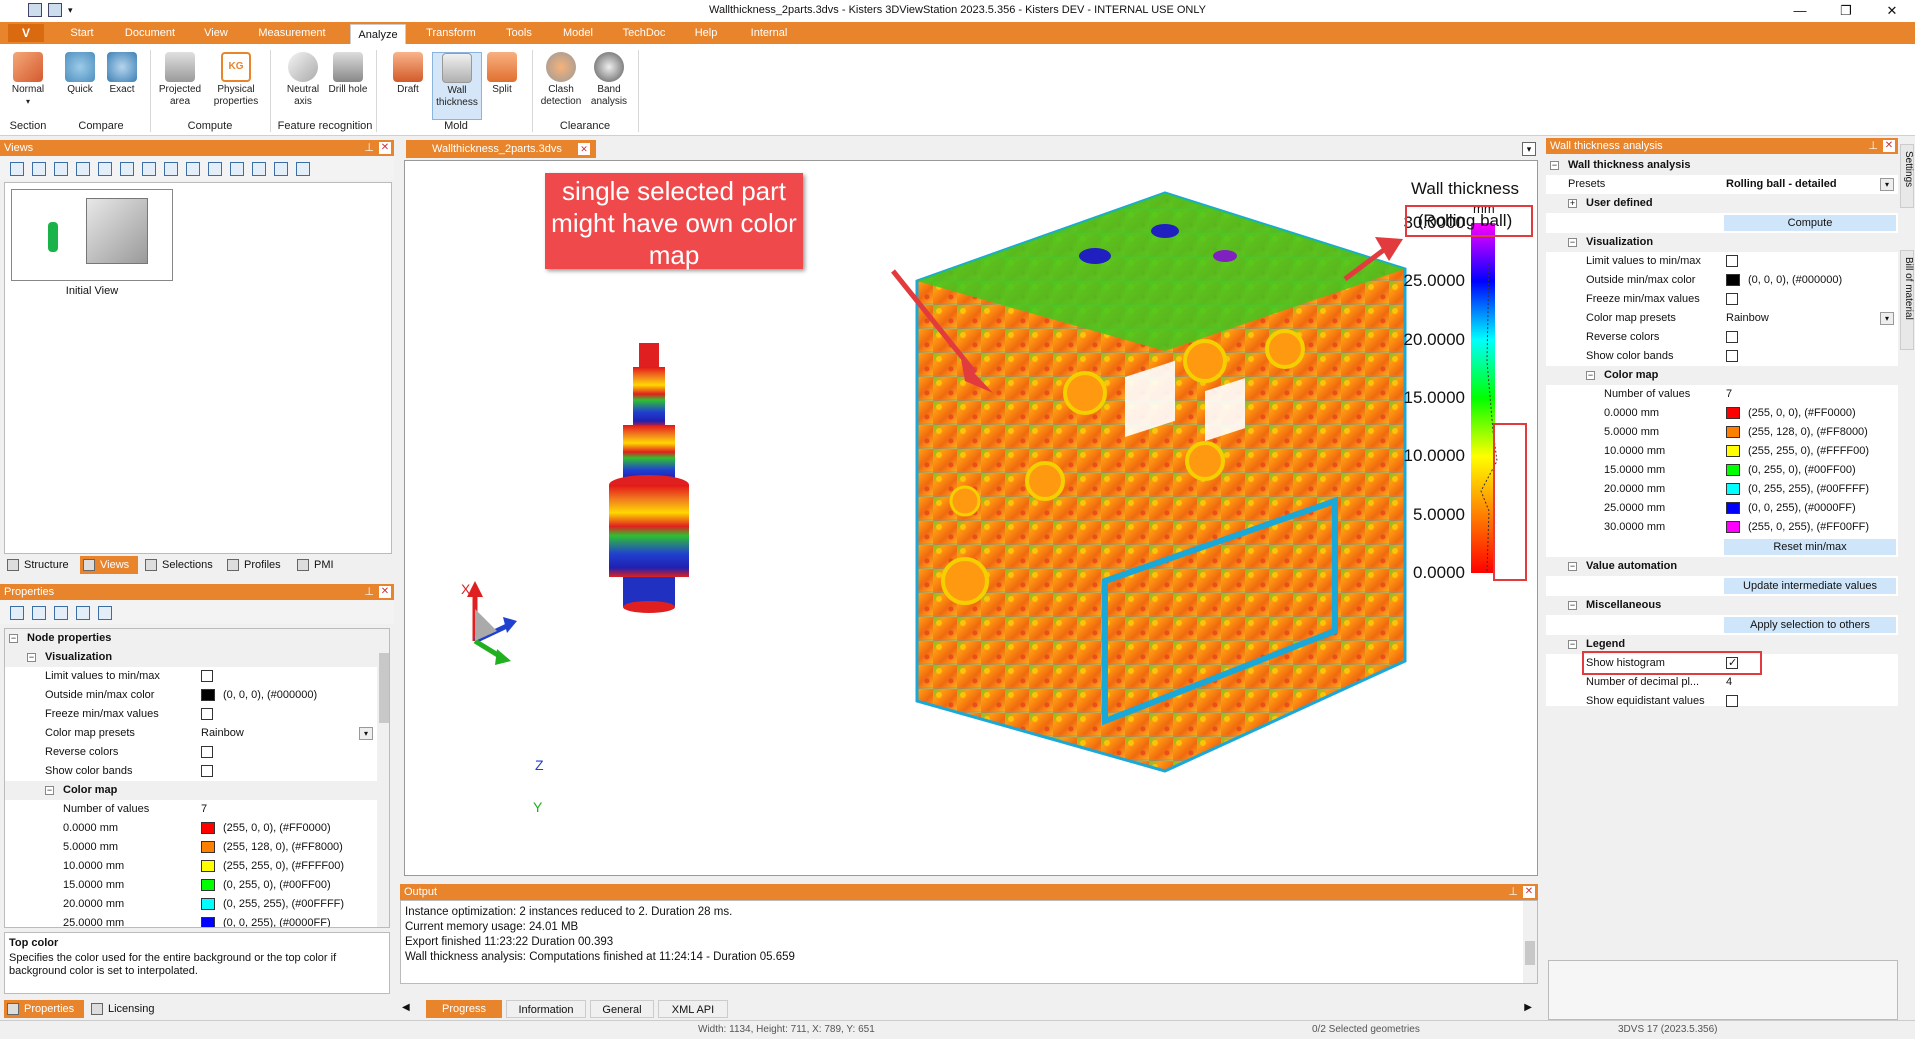 The height and width of the screenshot is (1039, 1915). I want to click on wt-section-row: − Wall thickness analysis, so click(1722, 165).